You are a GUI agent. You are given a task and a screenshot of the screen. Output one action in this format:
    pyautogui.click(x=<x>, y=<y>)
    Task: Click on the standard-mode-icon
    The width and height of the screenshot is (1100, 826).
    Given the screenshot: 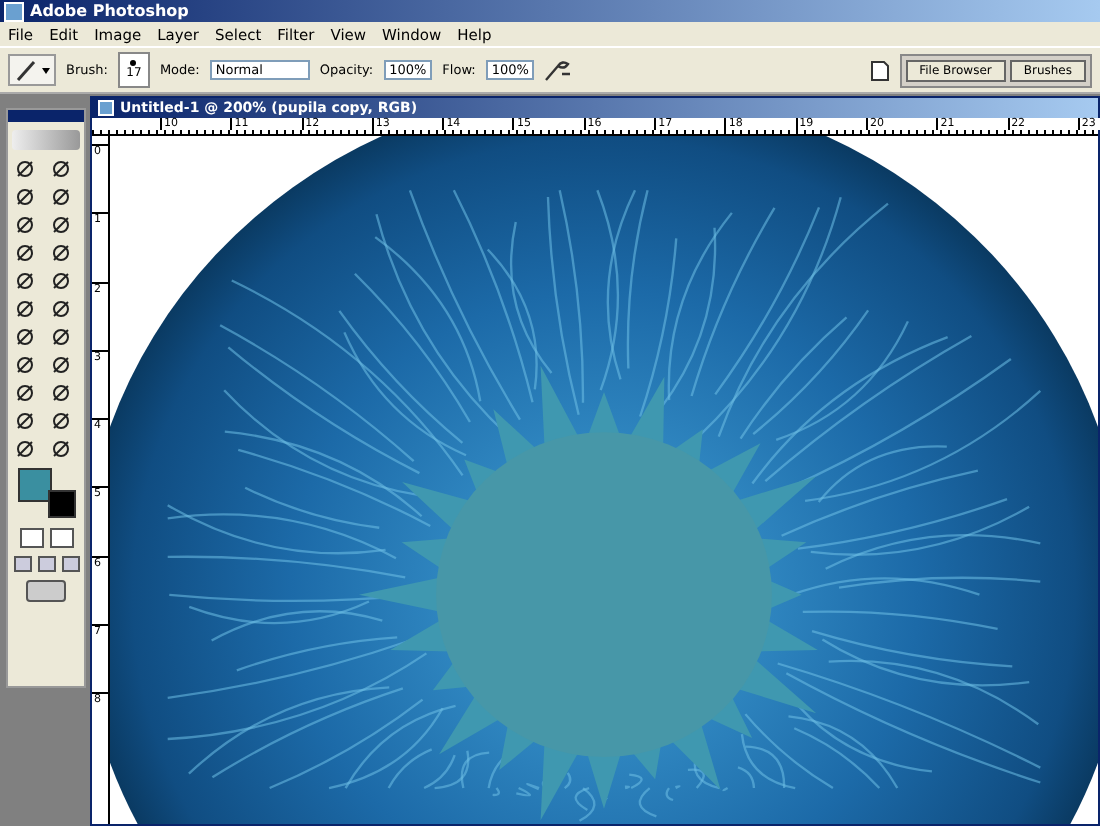 What is the action you would take?
    pyautogui.click(x=31, y=538)
    